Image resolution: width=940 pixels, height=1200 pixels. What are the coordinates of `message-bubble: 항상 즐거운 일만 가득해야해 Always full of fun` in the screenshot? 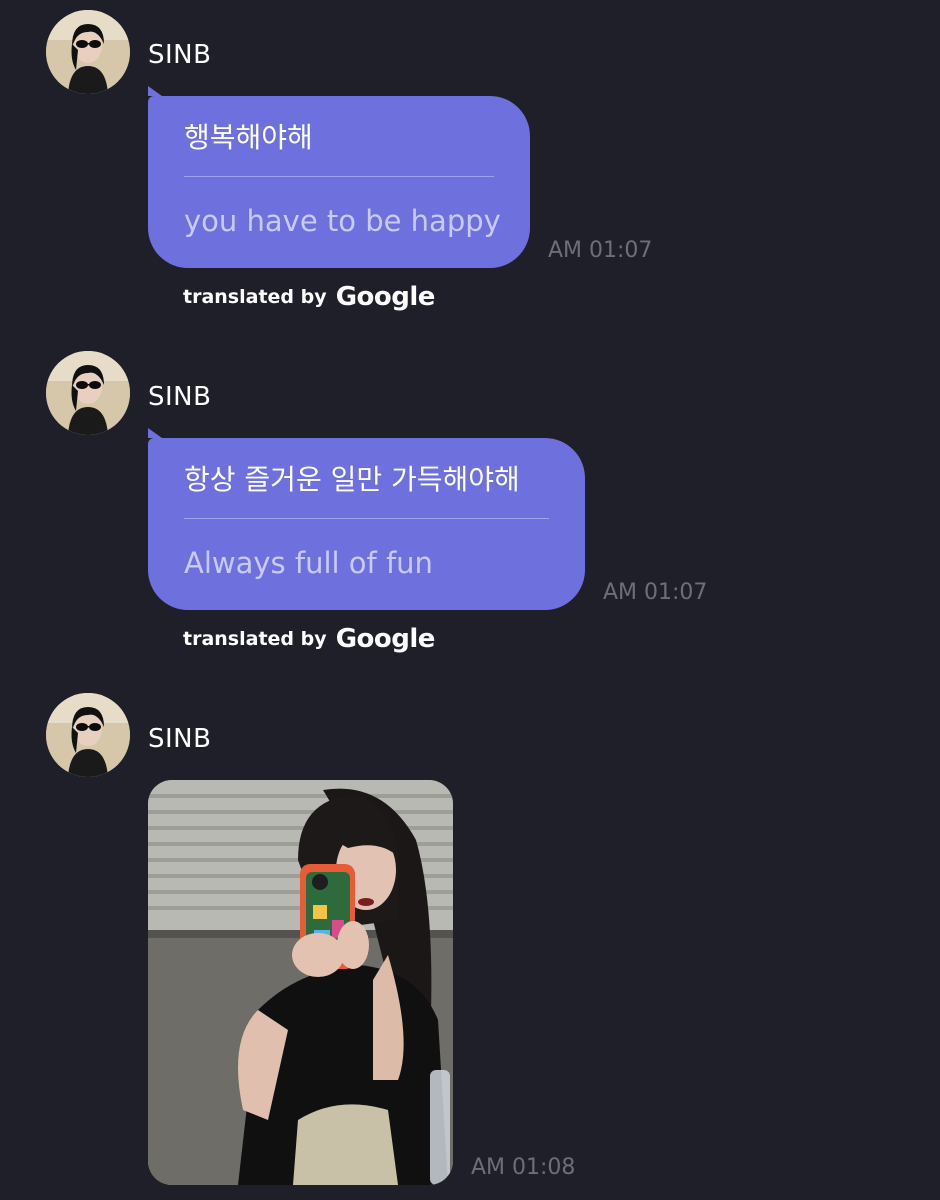 It's located at (366, 519).